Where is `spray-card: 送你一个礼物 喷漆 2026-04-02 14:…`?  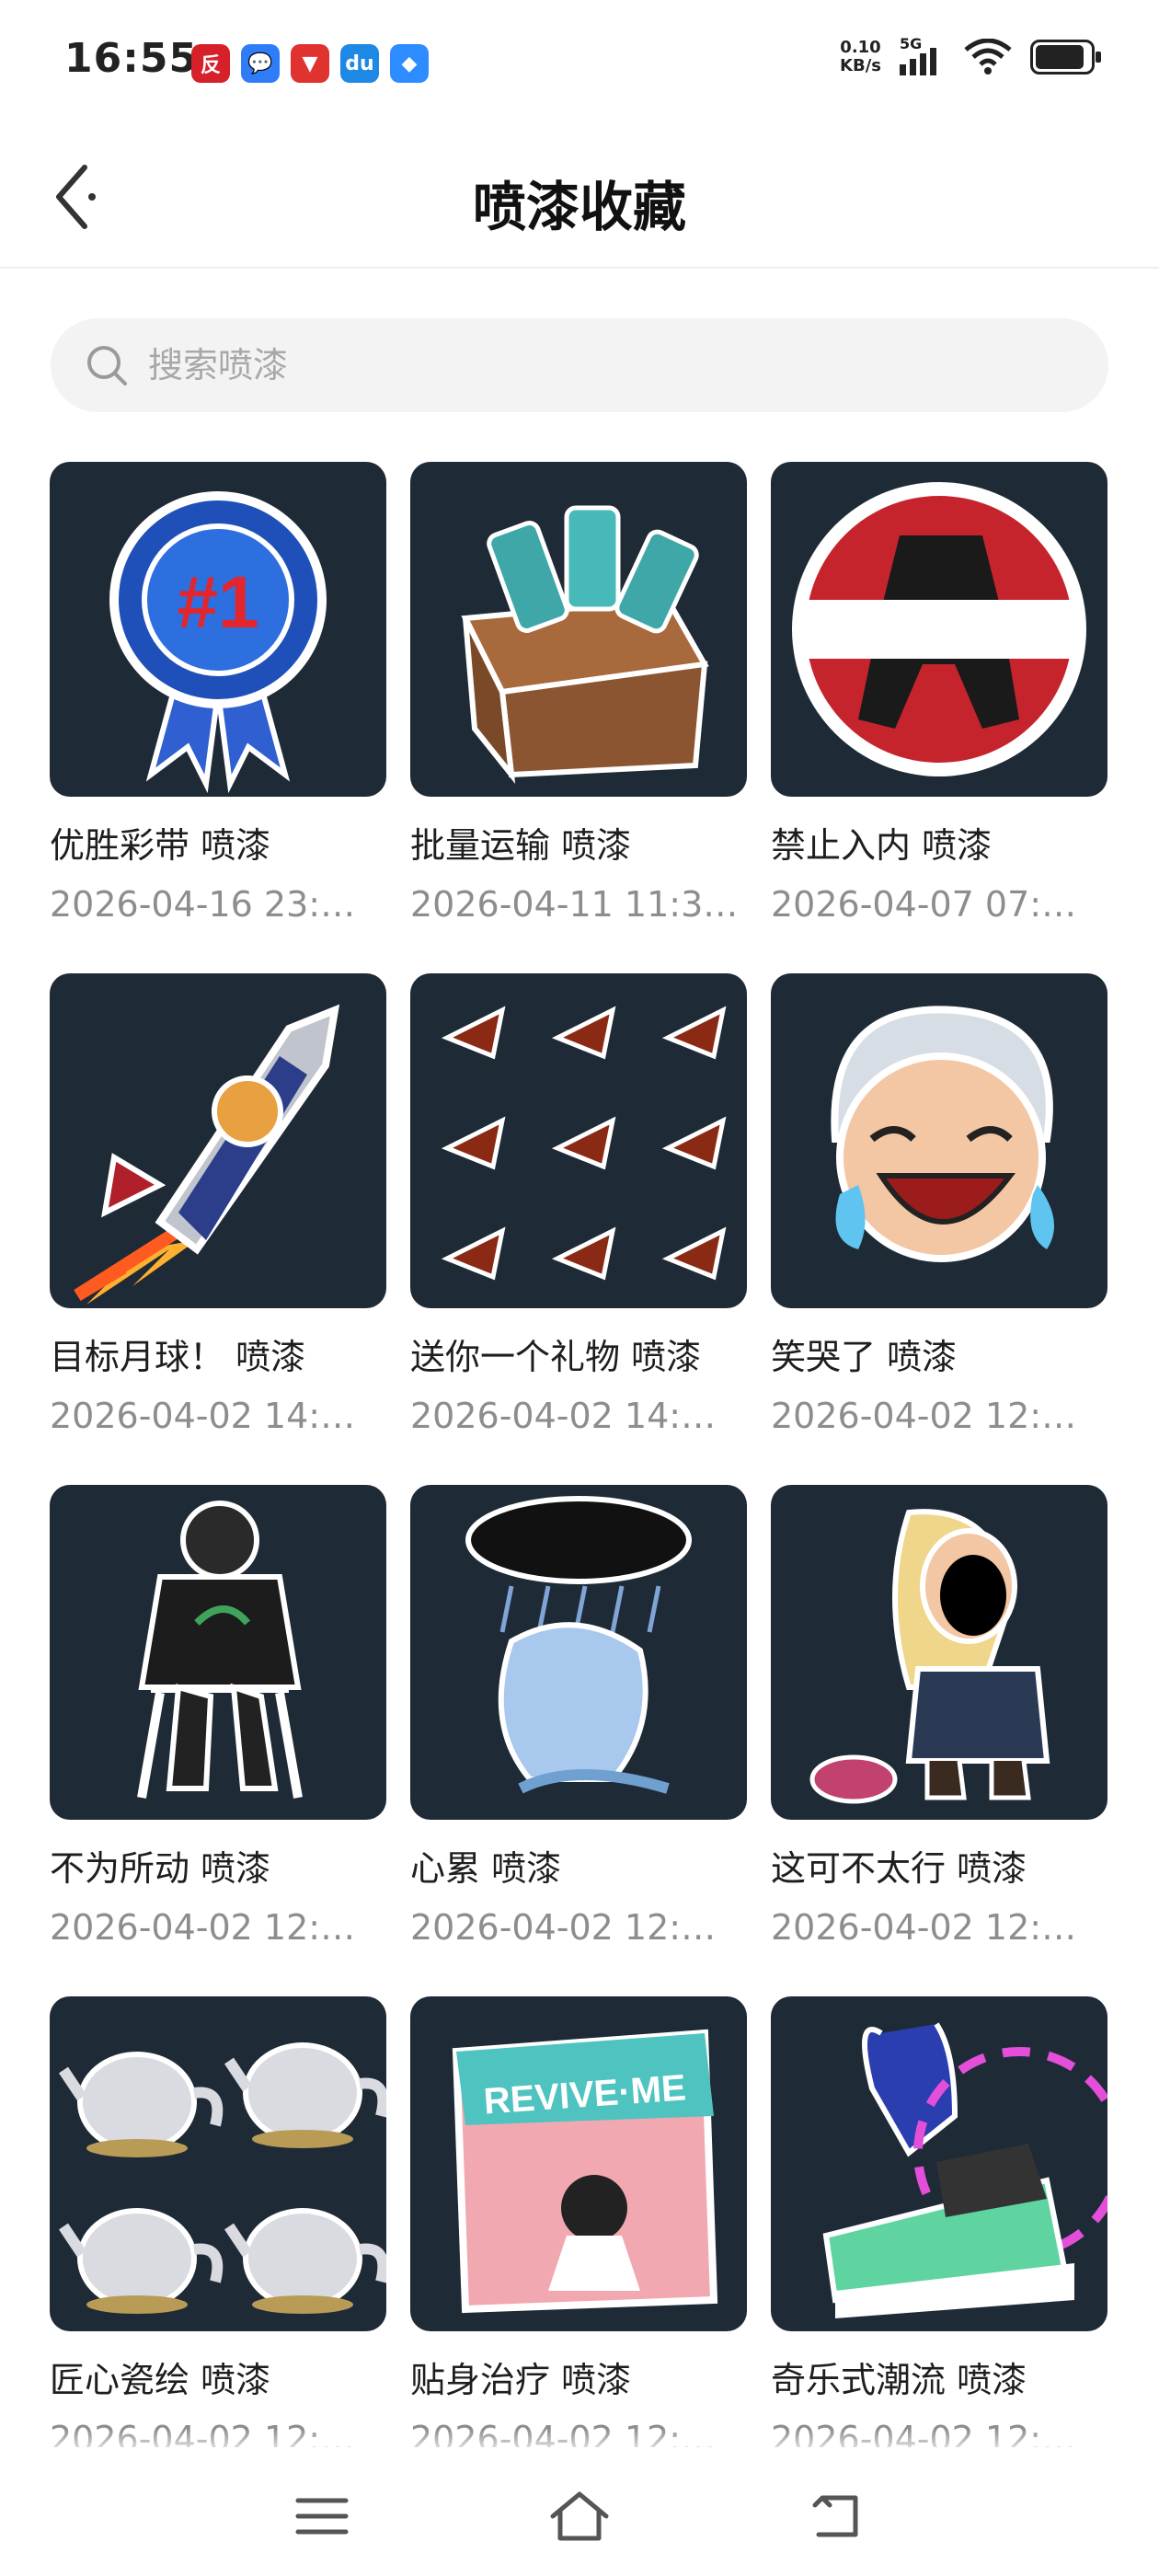
spray-card: 送你一个礼物 喷漆 2026-04-02 14:… is located at coordinates (578, 1204).